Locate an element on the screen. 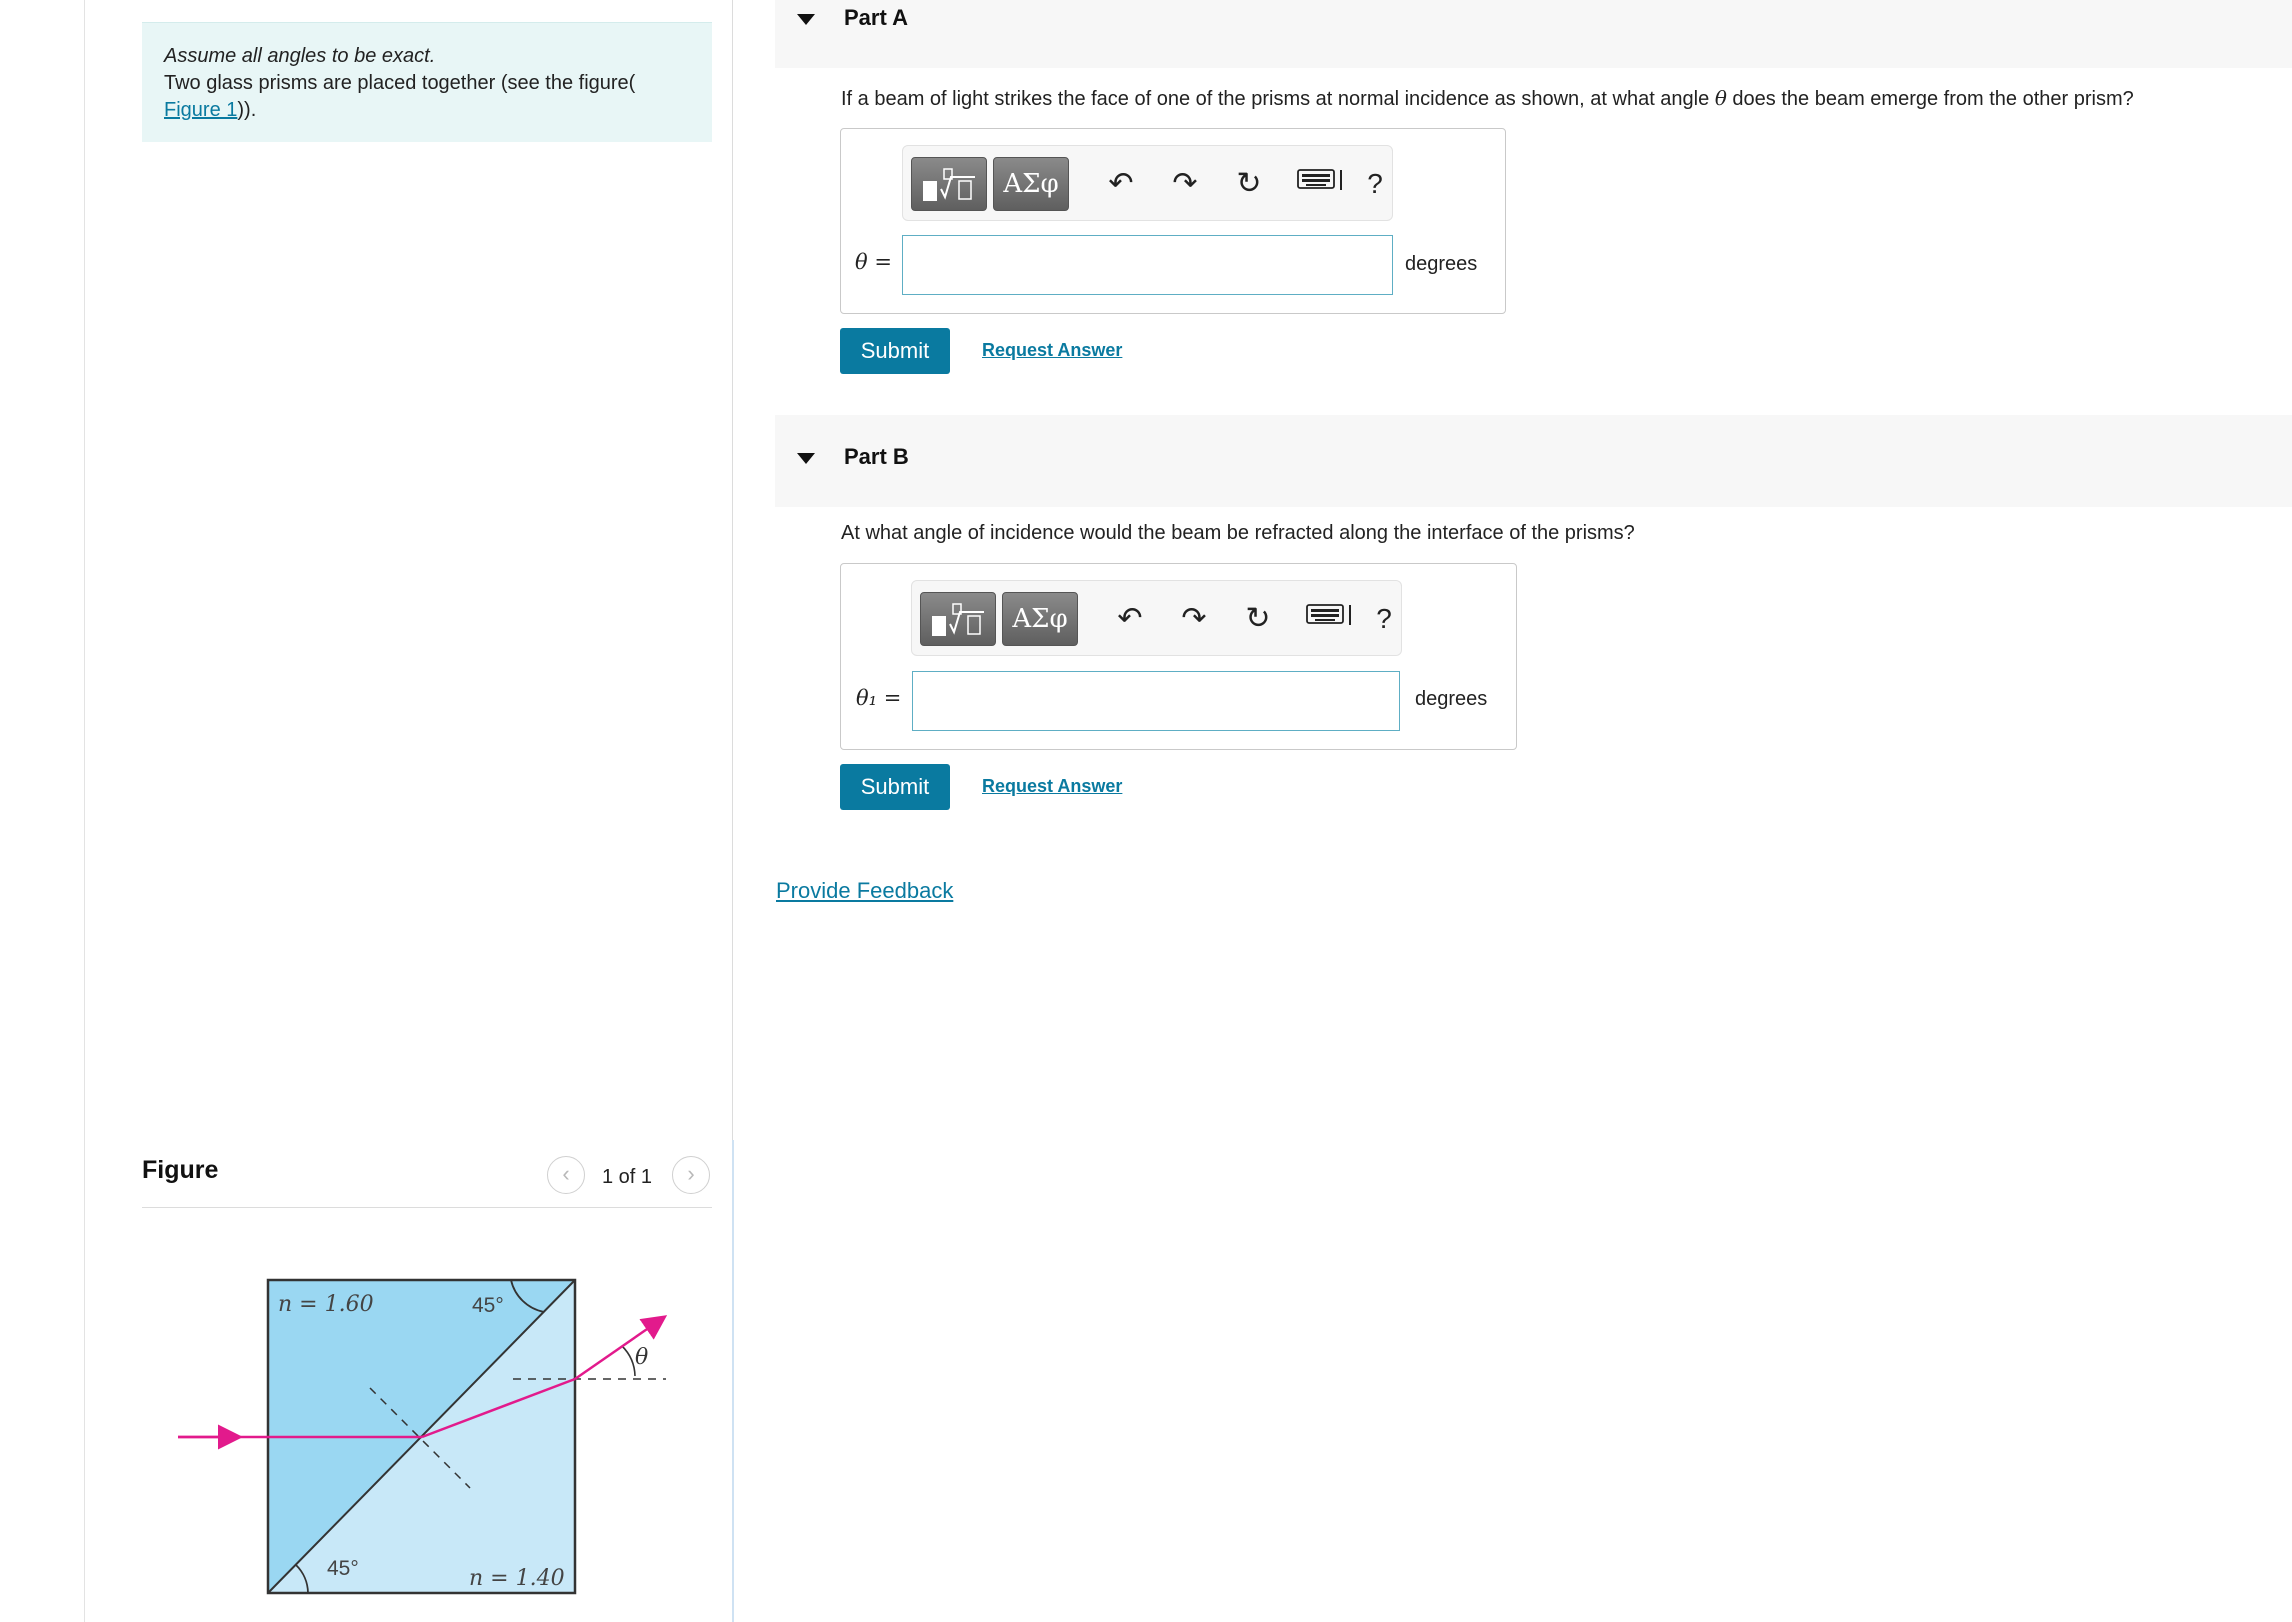  label-theta: θ is located at coordinates (641, 1357).